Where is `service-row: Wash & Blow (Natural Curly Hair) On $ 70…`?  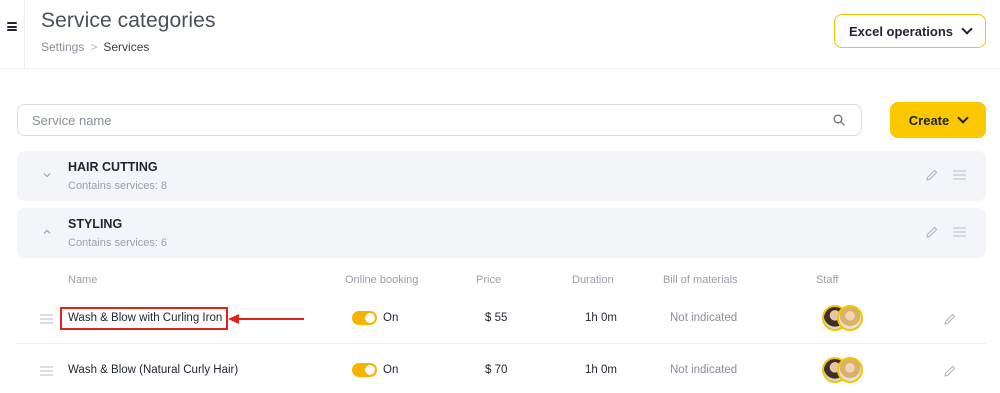 service-row: Wash & Blow (Natural Curly Hair) On $ 70… is located at coordinates (501, 369).